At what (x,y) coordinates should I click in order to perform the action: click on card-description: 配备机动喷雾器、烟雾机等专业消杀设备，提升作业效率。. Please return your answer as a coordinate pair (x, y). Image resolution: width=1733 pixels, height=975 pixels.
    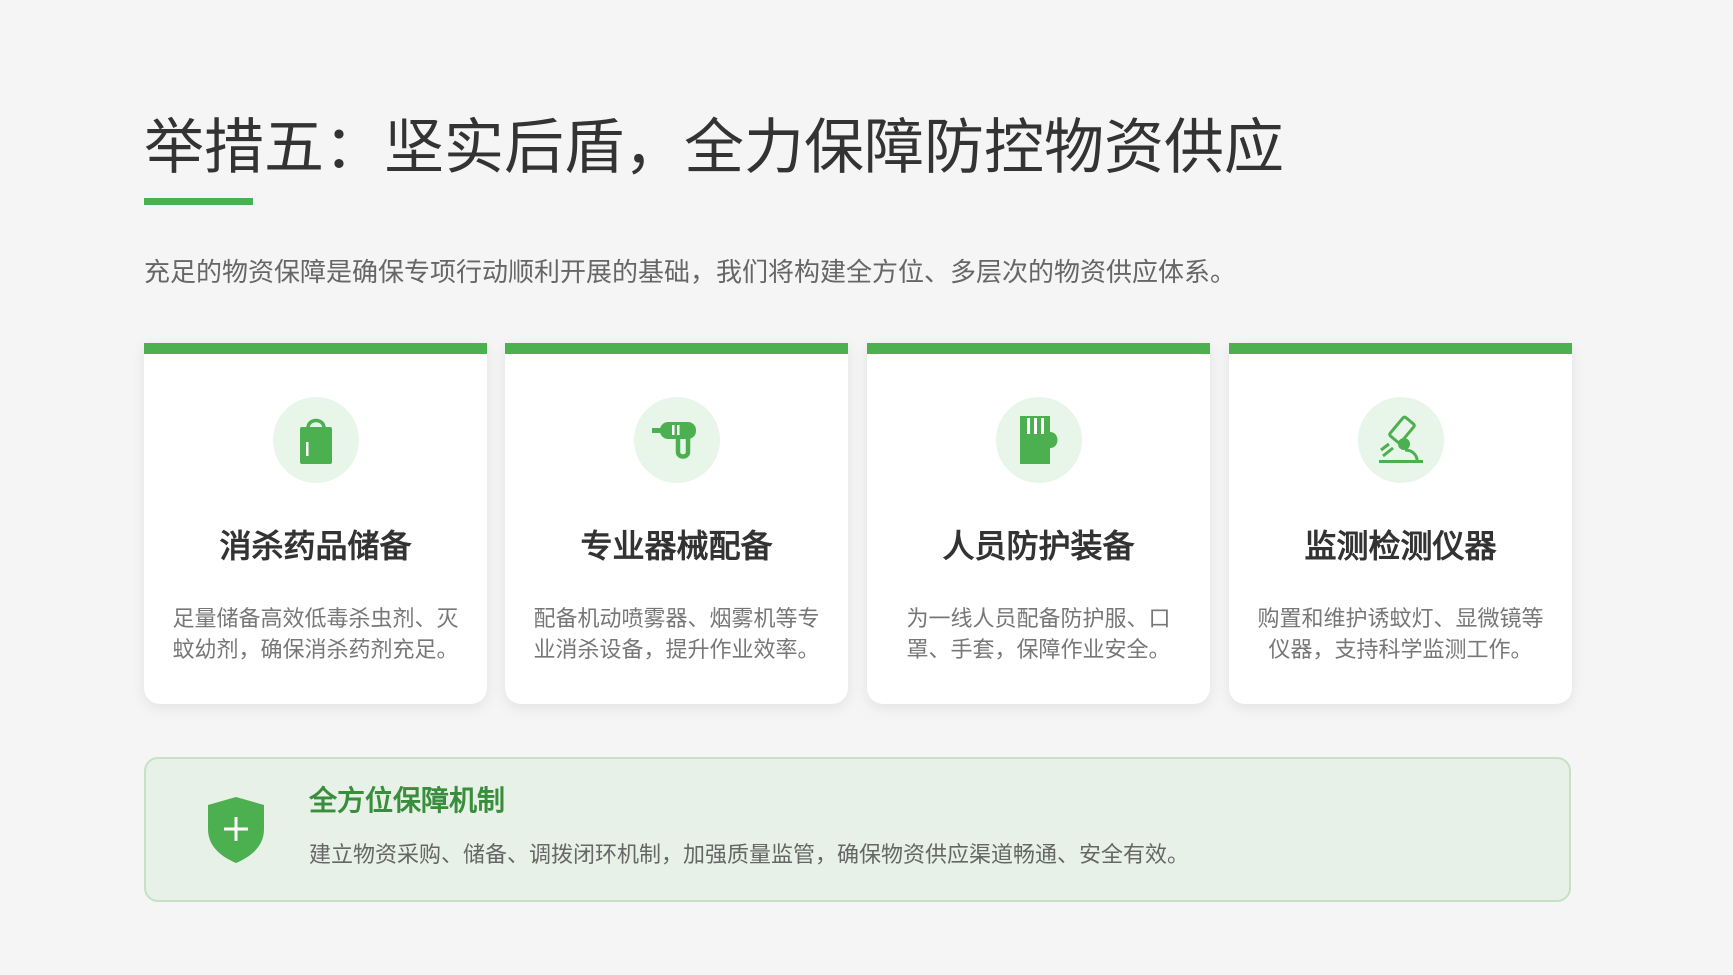
    Looking at the image, I should click on (676, 635).